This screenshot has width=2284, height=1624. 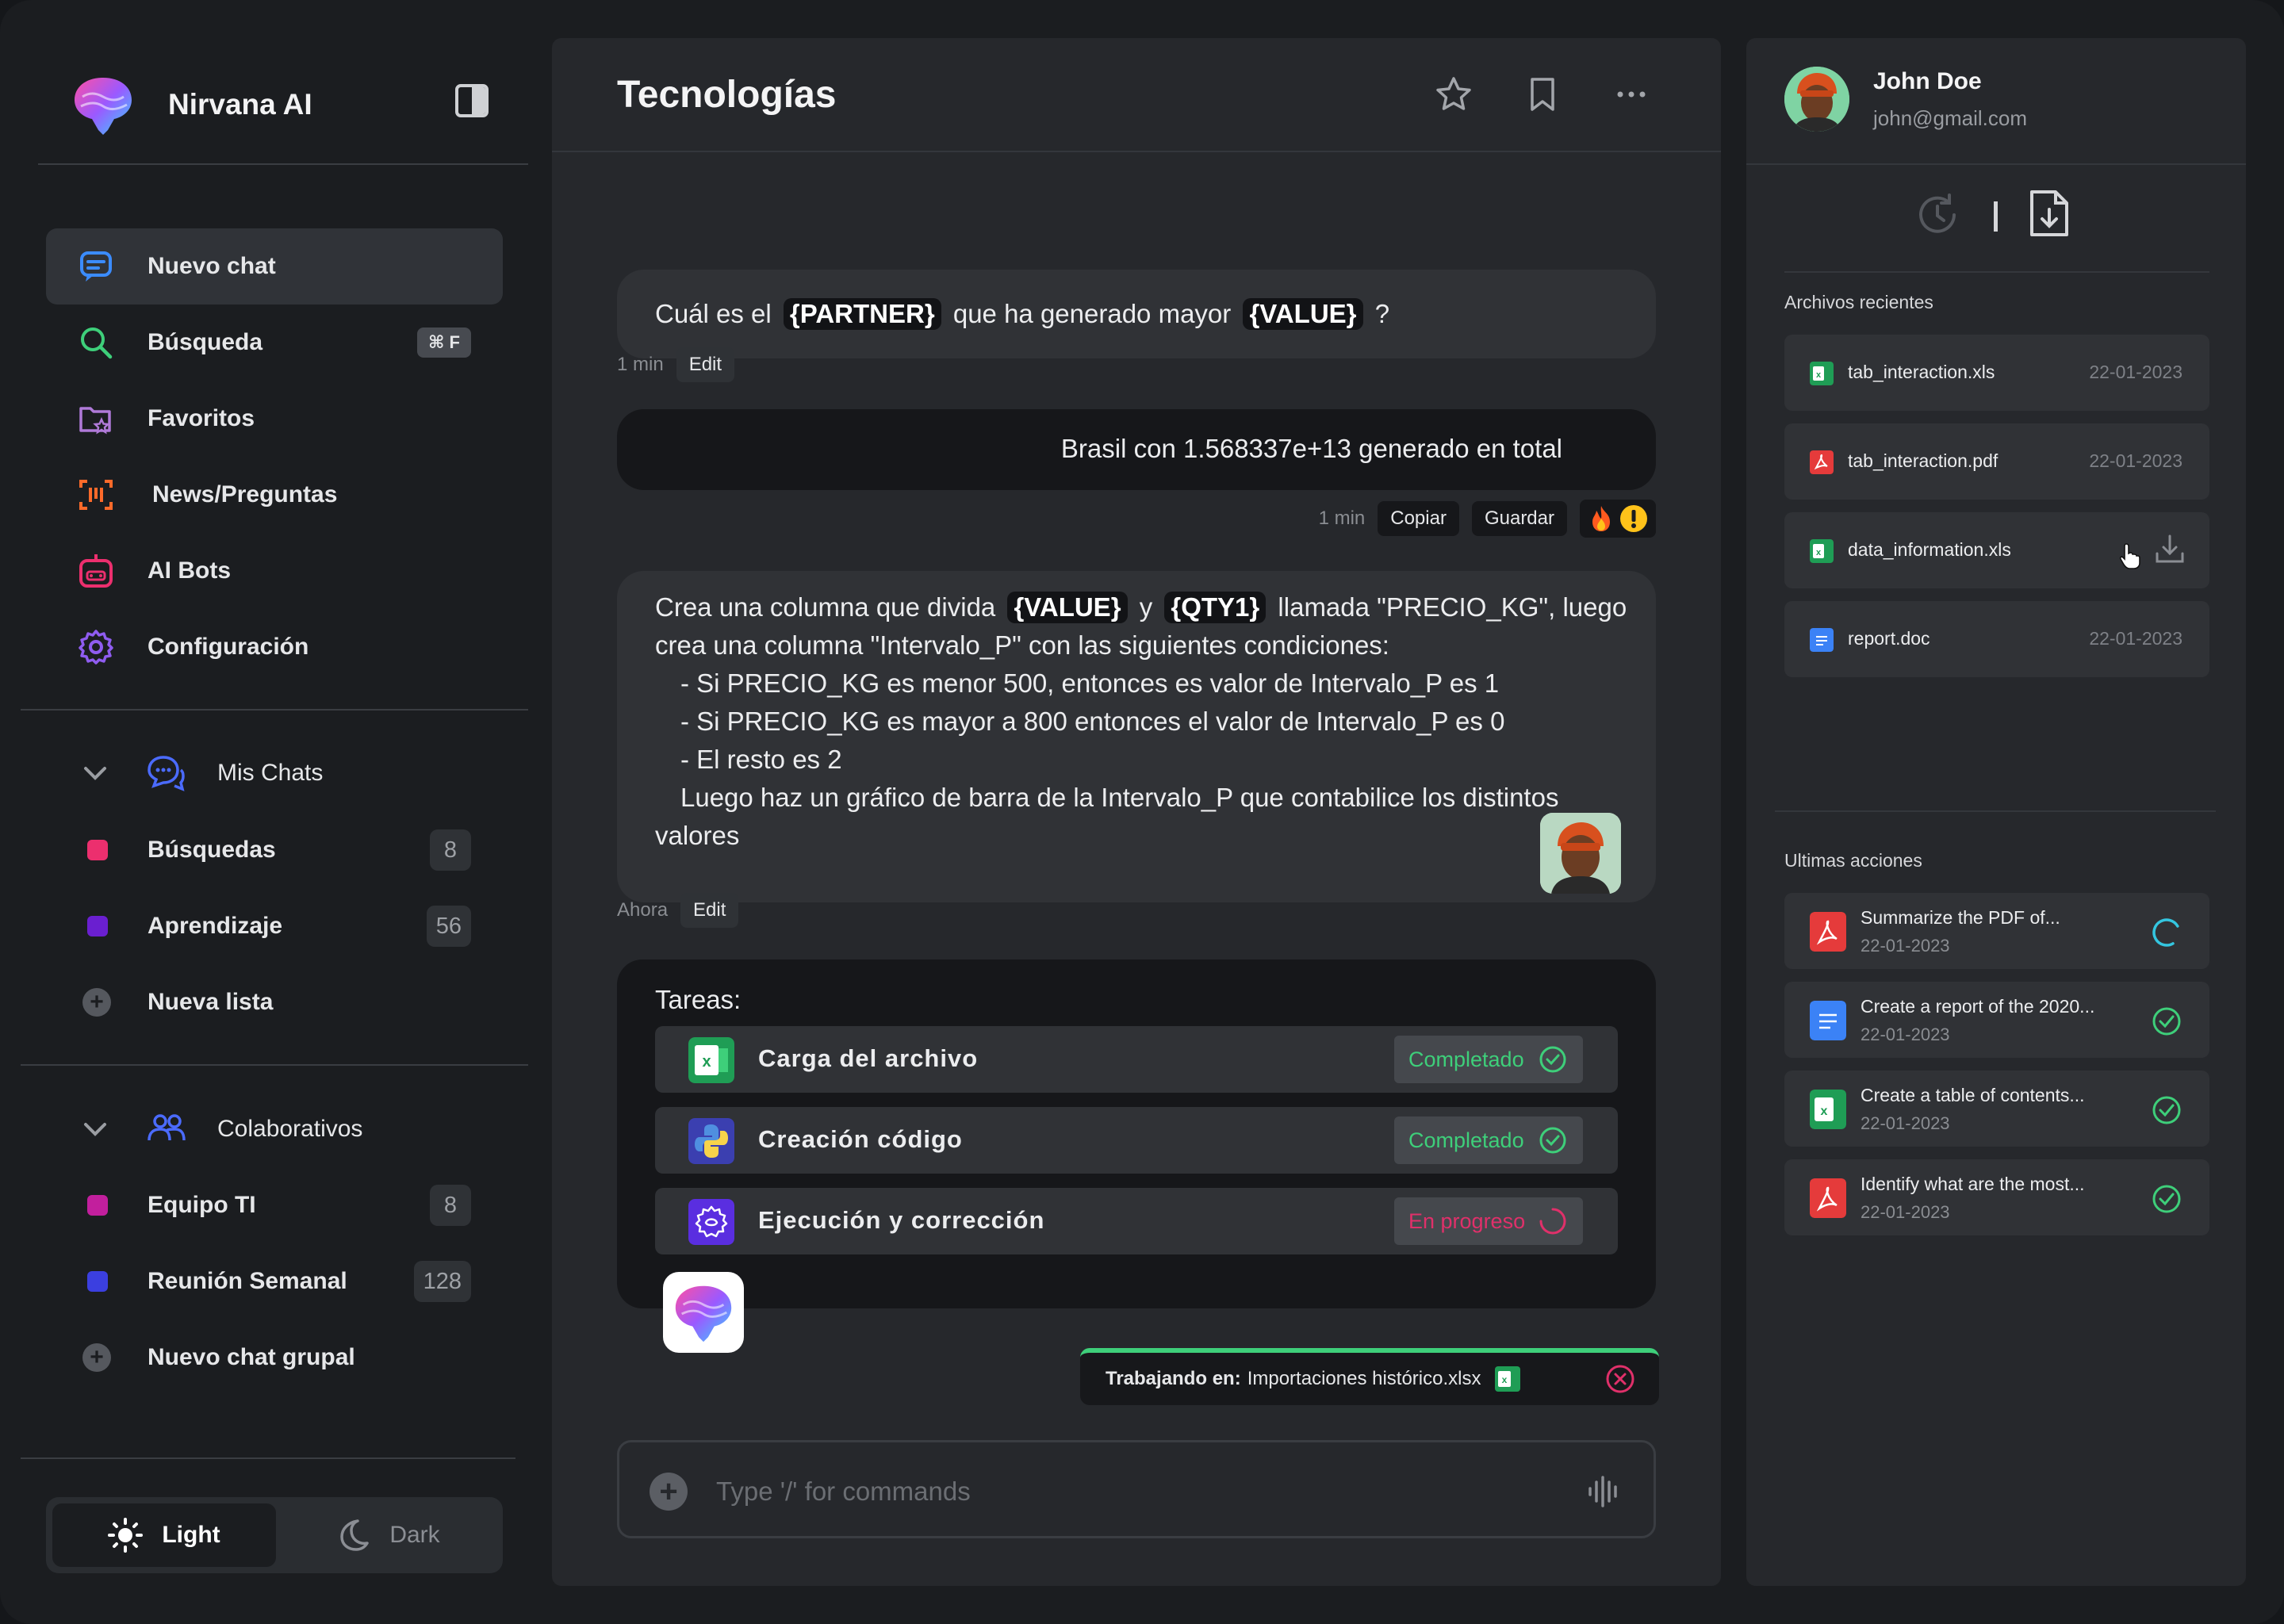 What do you see at coordinates (862, 314) in the screenshot?
I see `variable-tag: {PARTNER}` at bounding box center [862, 314].